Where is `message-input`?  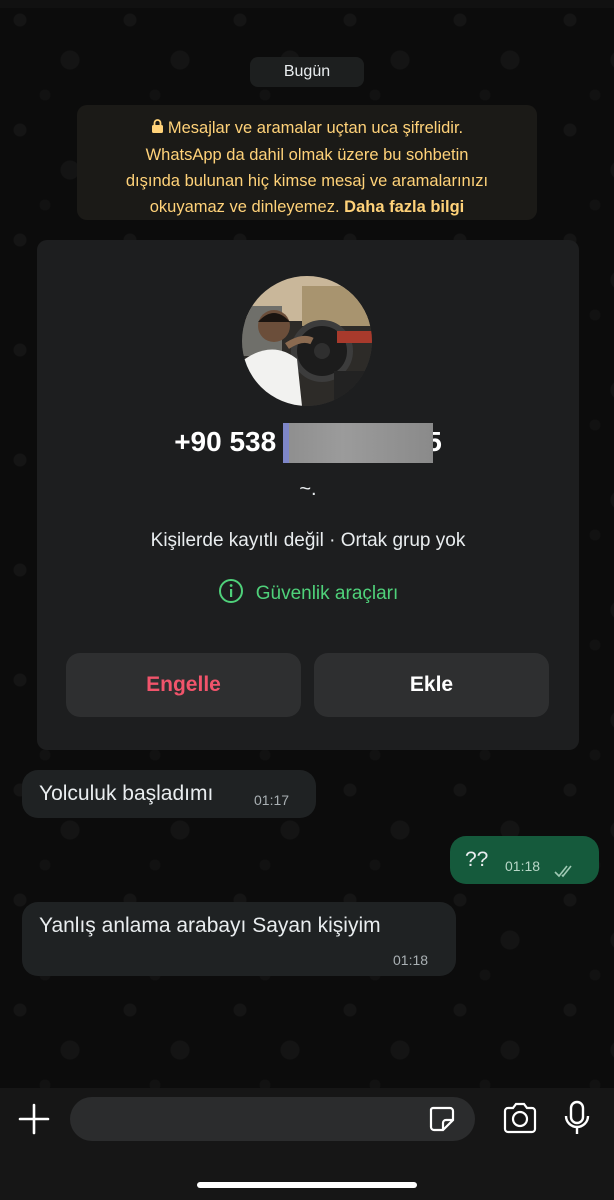 message-input is located at coordinates (272, 1119).